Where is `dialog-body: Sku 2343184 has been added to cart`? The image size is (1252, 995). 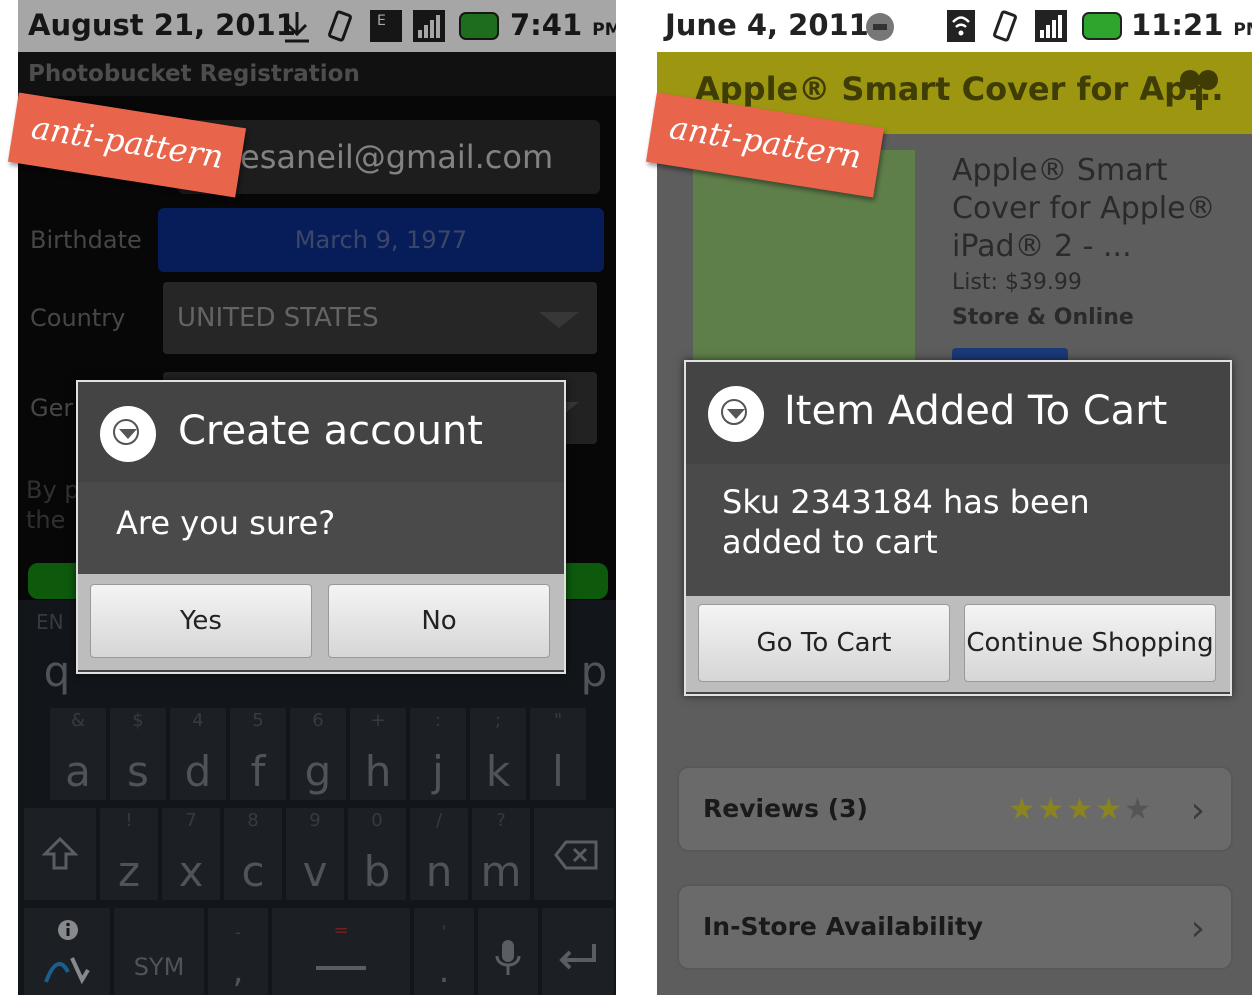
dialog-body: Sku 2343184 has been added to cart is located at coordinates (958, 530).